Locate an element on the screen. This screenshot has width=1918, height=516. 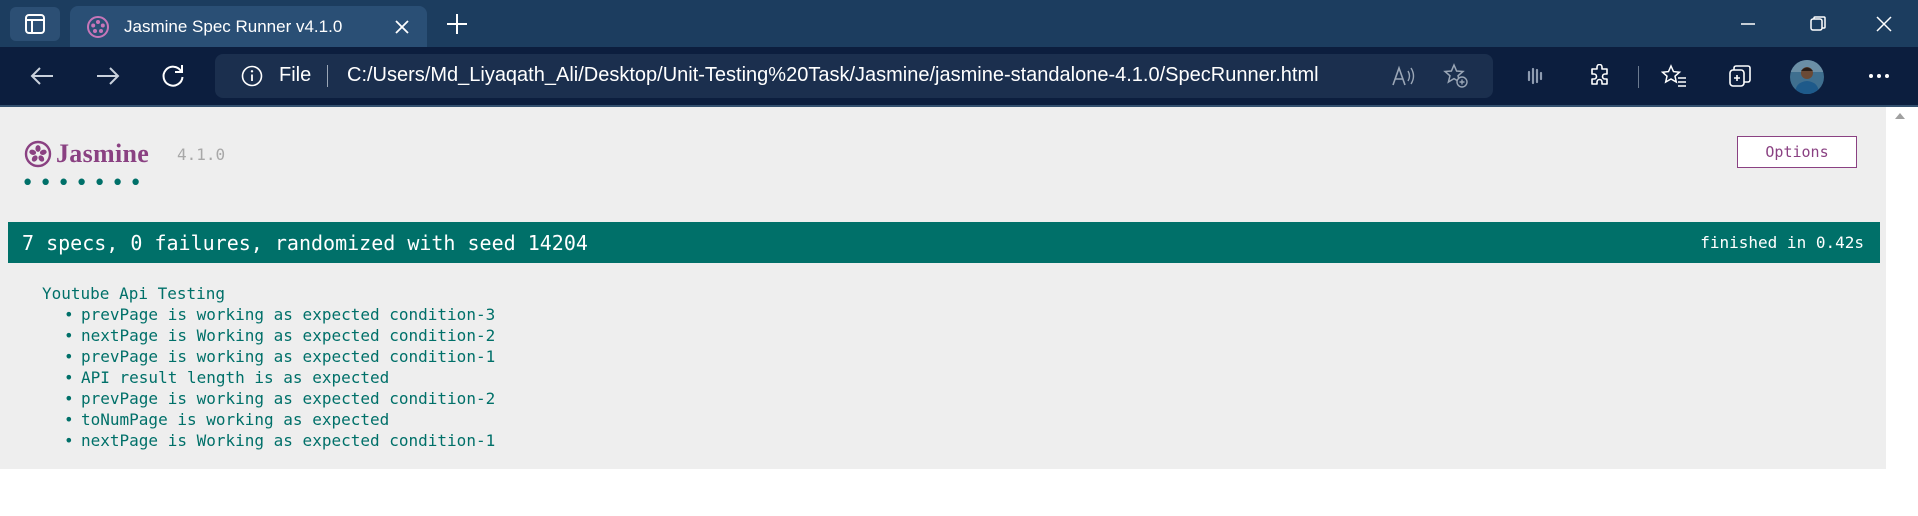
maximize-icon is located at coordinates (1818, 23).